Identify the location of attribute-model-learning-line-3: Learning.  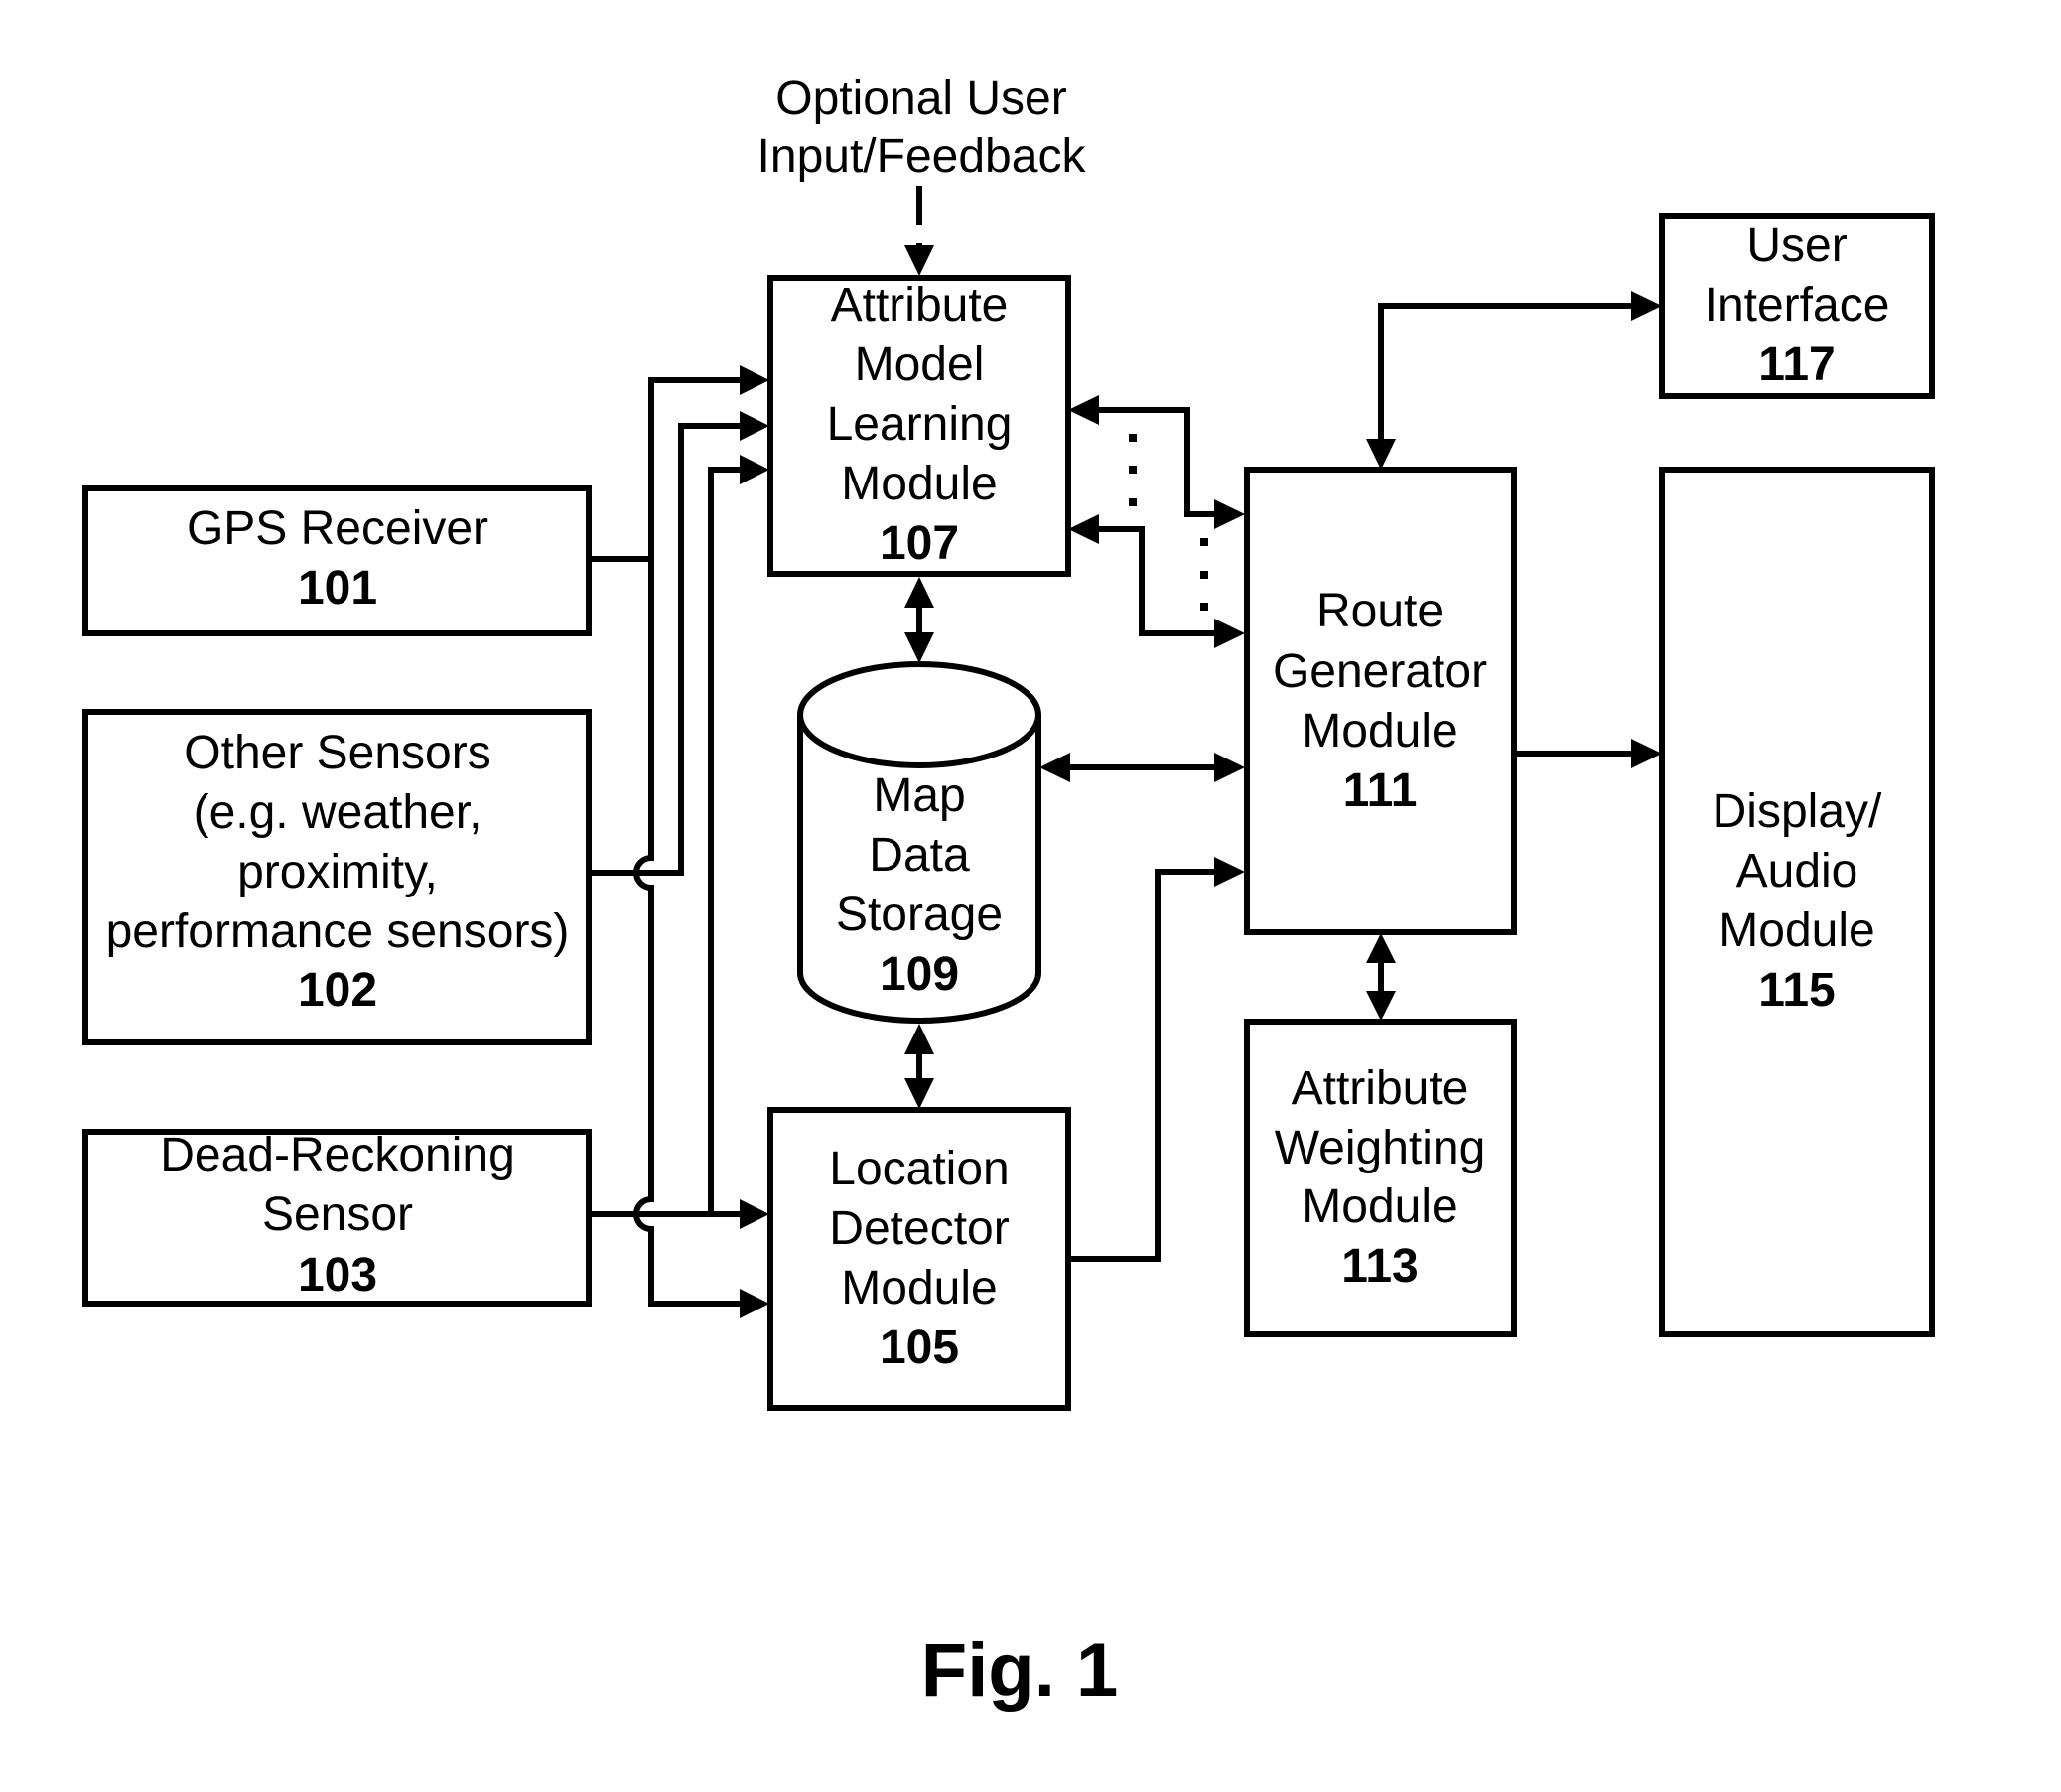
(920, 424).